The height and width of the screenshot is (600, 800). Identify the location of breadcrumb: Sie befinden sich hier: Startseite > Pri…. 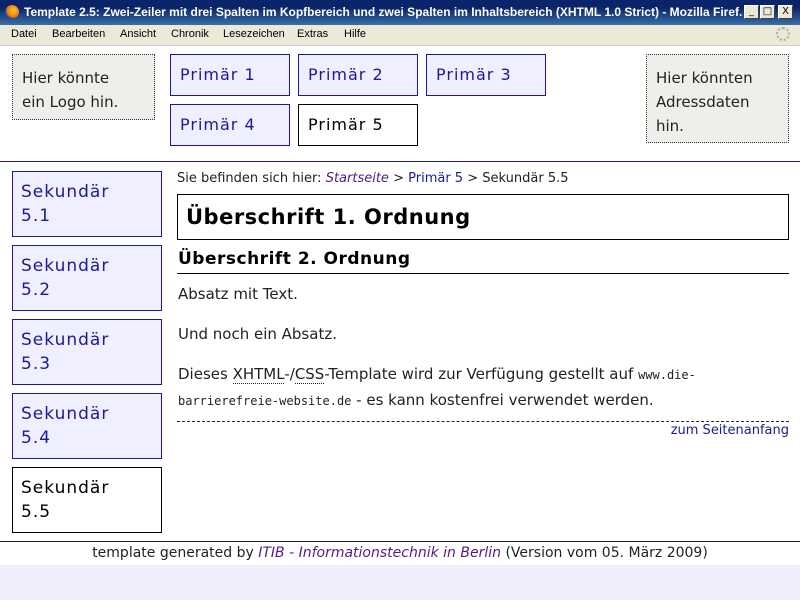
(373, 178).